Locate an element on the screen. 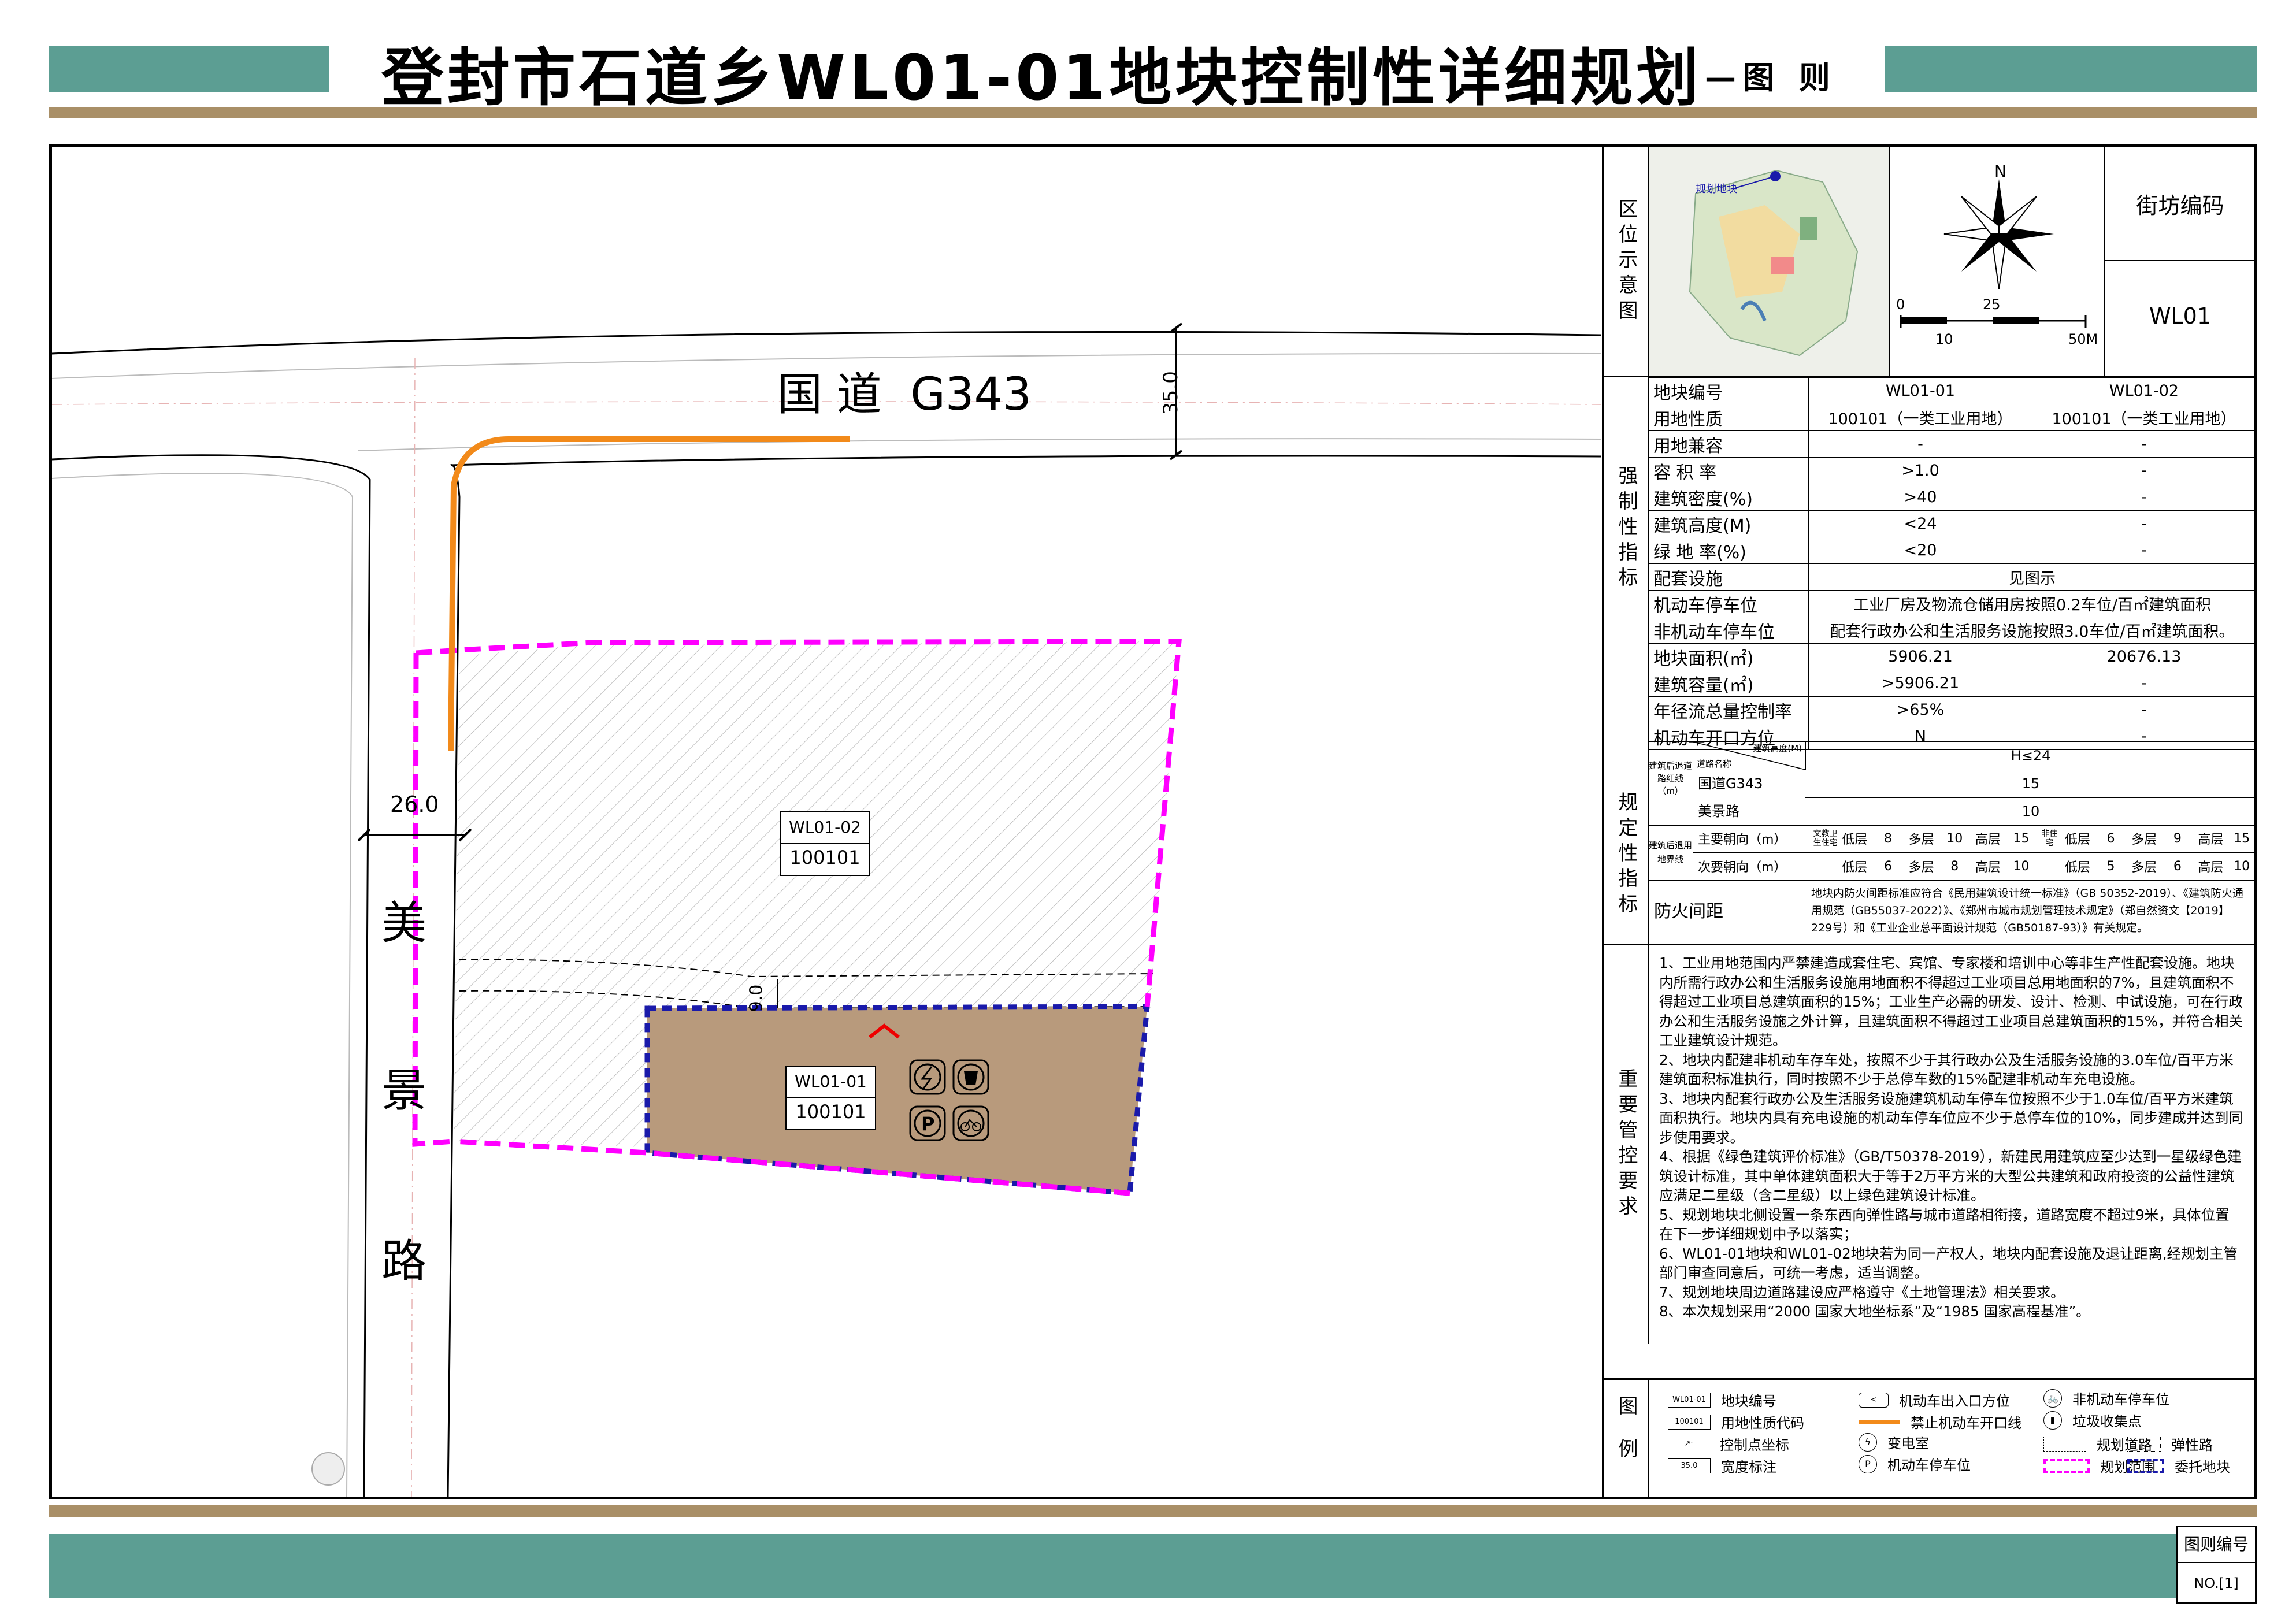  control-point-icon: ↗· is located at coordinates (1688, 1443).